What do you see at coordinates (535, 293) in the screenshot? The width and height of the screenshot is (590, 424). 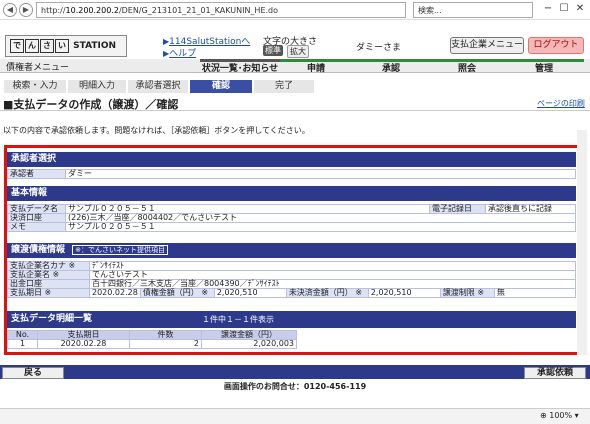 I see `restrict-value: 無` at bounding box center [535, 293].